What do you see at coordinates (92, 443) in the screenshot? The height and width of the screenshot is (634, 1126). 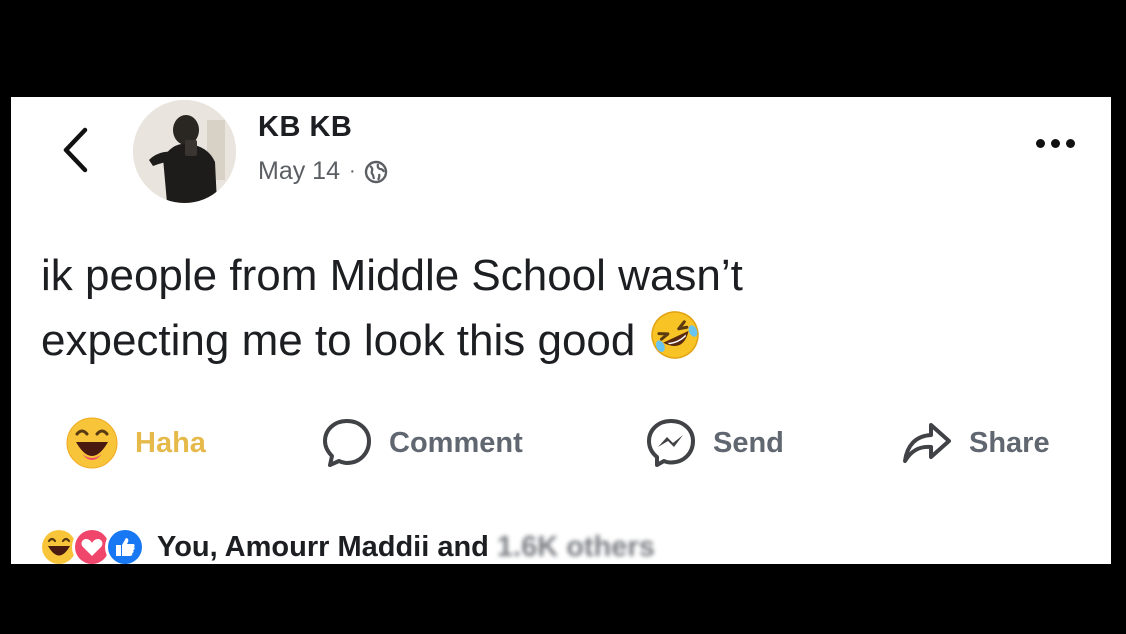 I see `haha-emoji-icon` at bounding box center [92, 443].